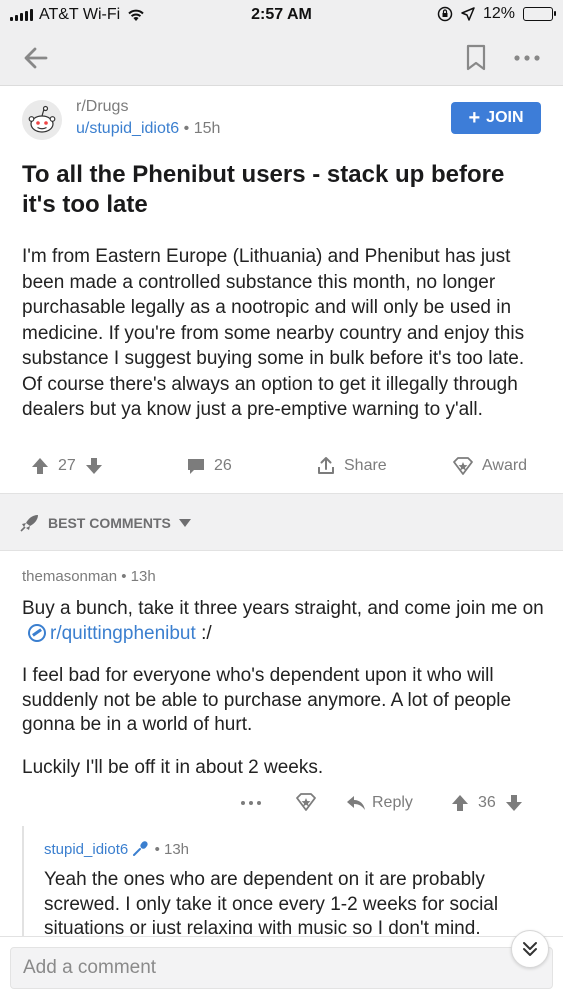 The image size is (563, 1000). Describe the element at coordinates (445, 14) in the screenshot. I see `orientation-lock-icon` at that location.